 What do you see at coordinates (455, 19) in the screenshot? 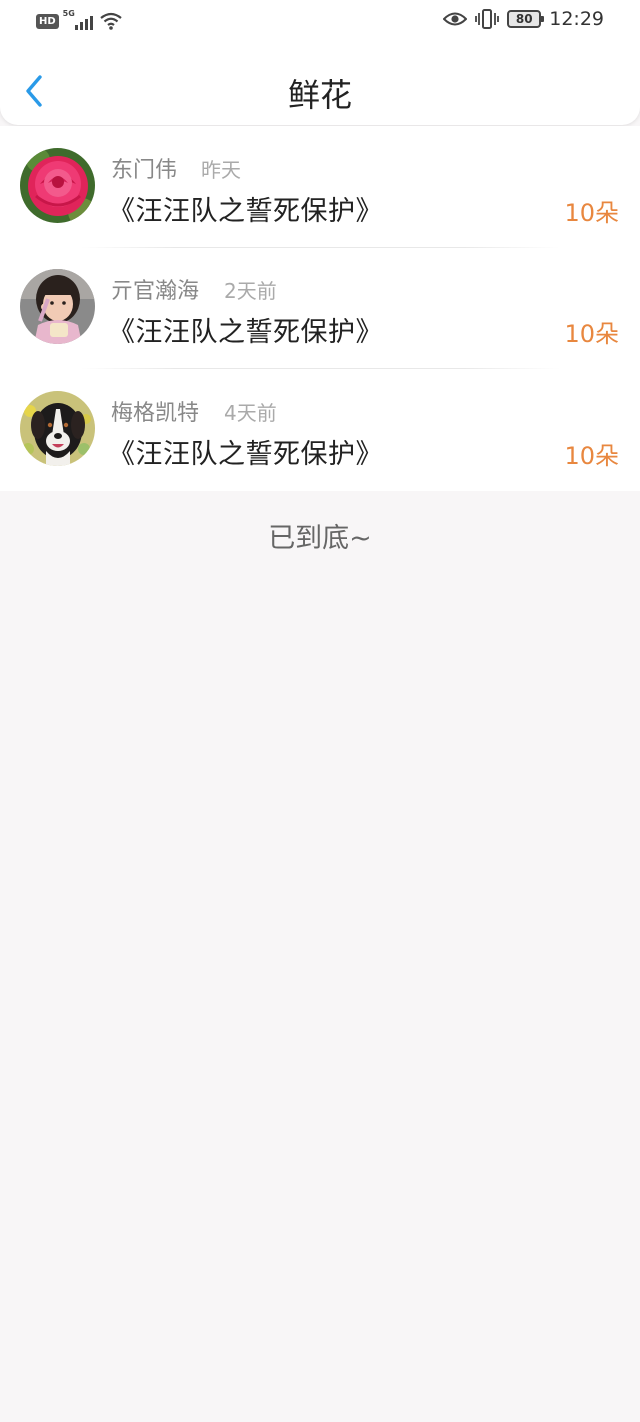
I see `eye-icon` at bounding box center [455, 19].